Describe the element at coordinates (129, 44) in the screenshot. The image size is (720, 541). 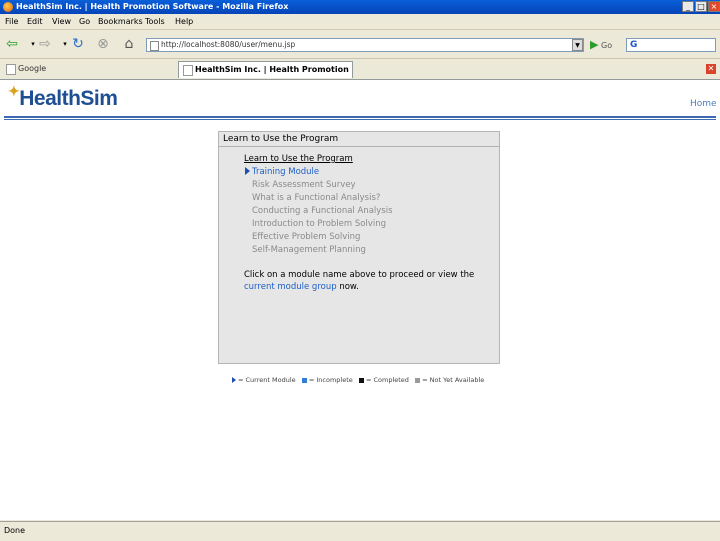
I see `home-icon: ⌂` at that location.